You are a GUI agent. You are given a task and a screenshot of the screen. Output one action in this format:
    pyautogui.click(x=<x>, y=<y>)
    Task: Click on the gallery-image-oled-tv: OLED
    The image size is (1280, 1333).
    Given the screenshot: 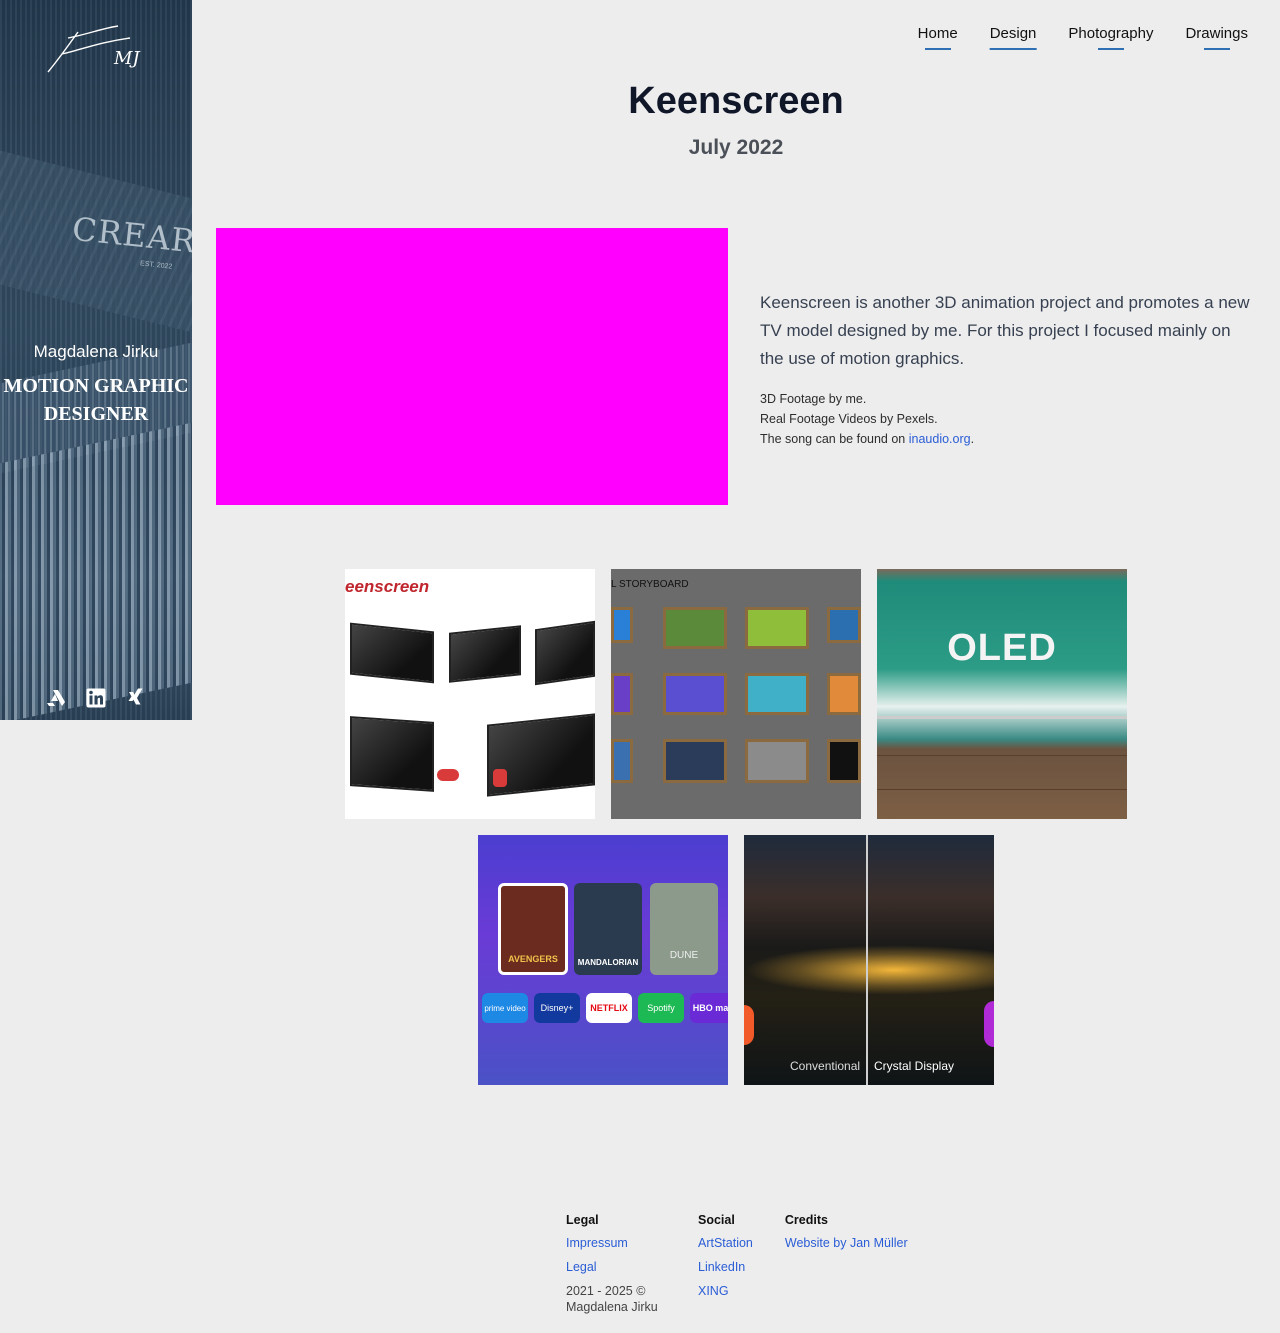 What is the action you would take?
    pyautogui.click(x=1002, y=694)
    